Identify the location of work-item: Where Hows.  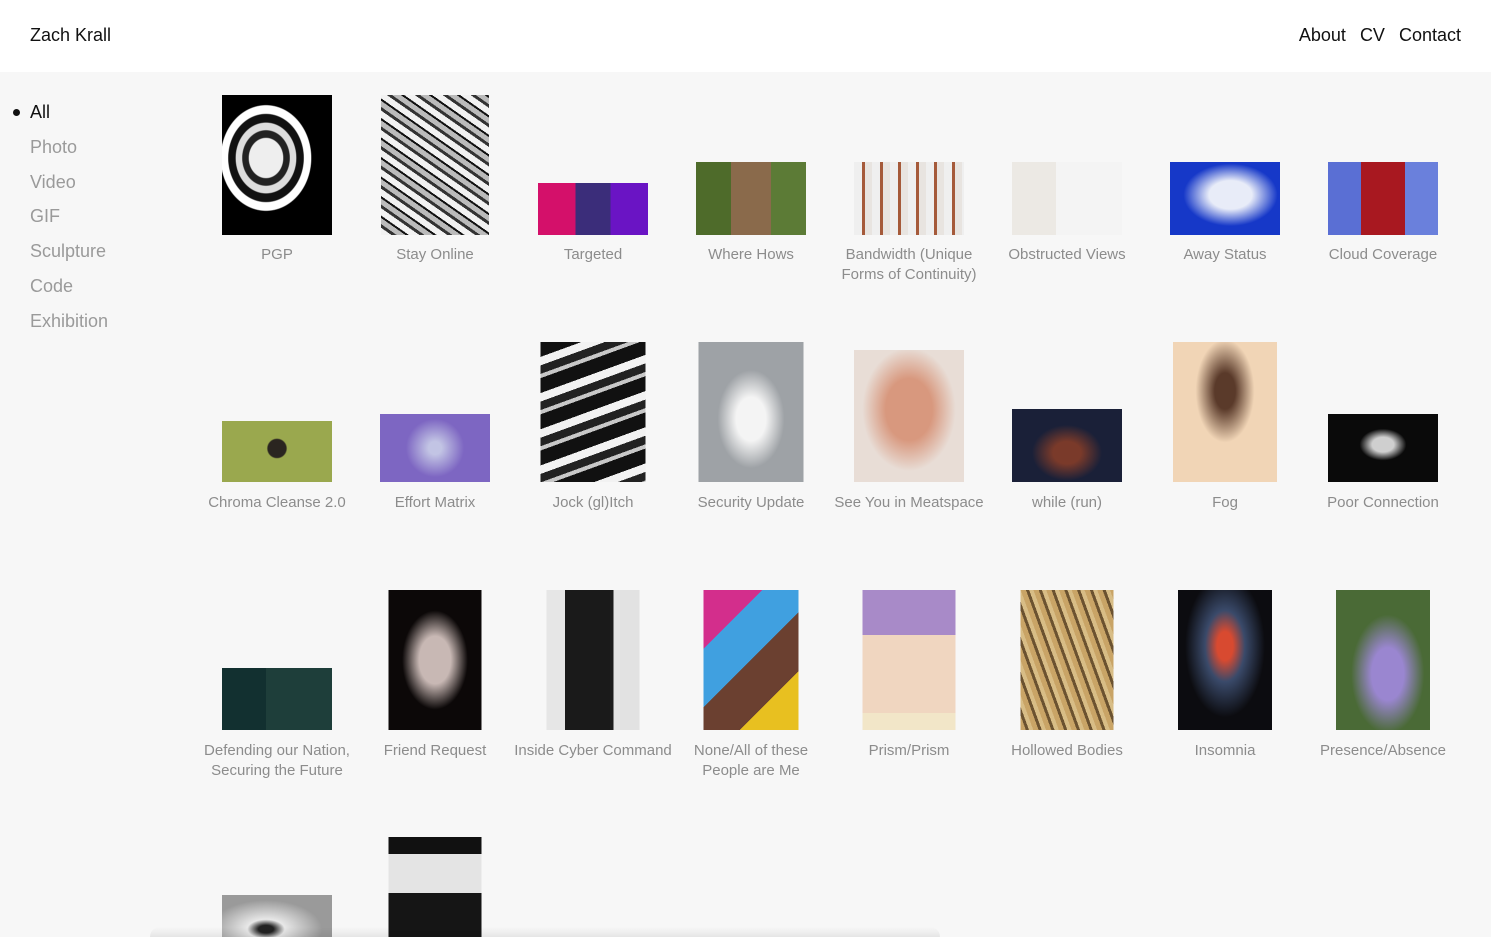
(751, 205).